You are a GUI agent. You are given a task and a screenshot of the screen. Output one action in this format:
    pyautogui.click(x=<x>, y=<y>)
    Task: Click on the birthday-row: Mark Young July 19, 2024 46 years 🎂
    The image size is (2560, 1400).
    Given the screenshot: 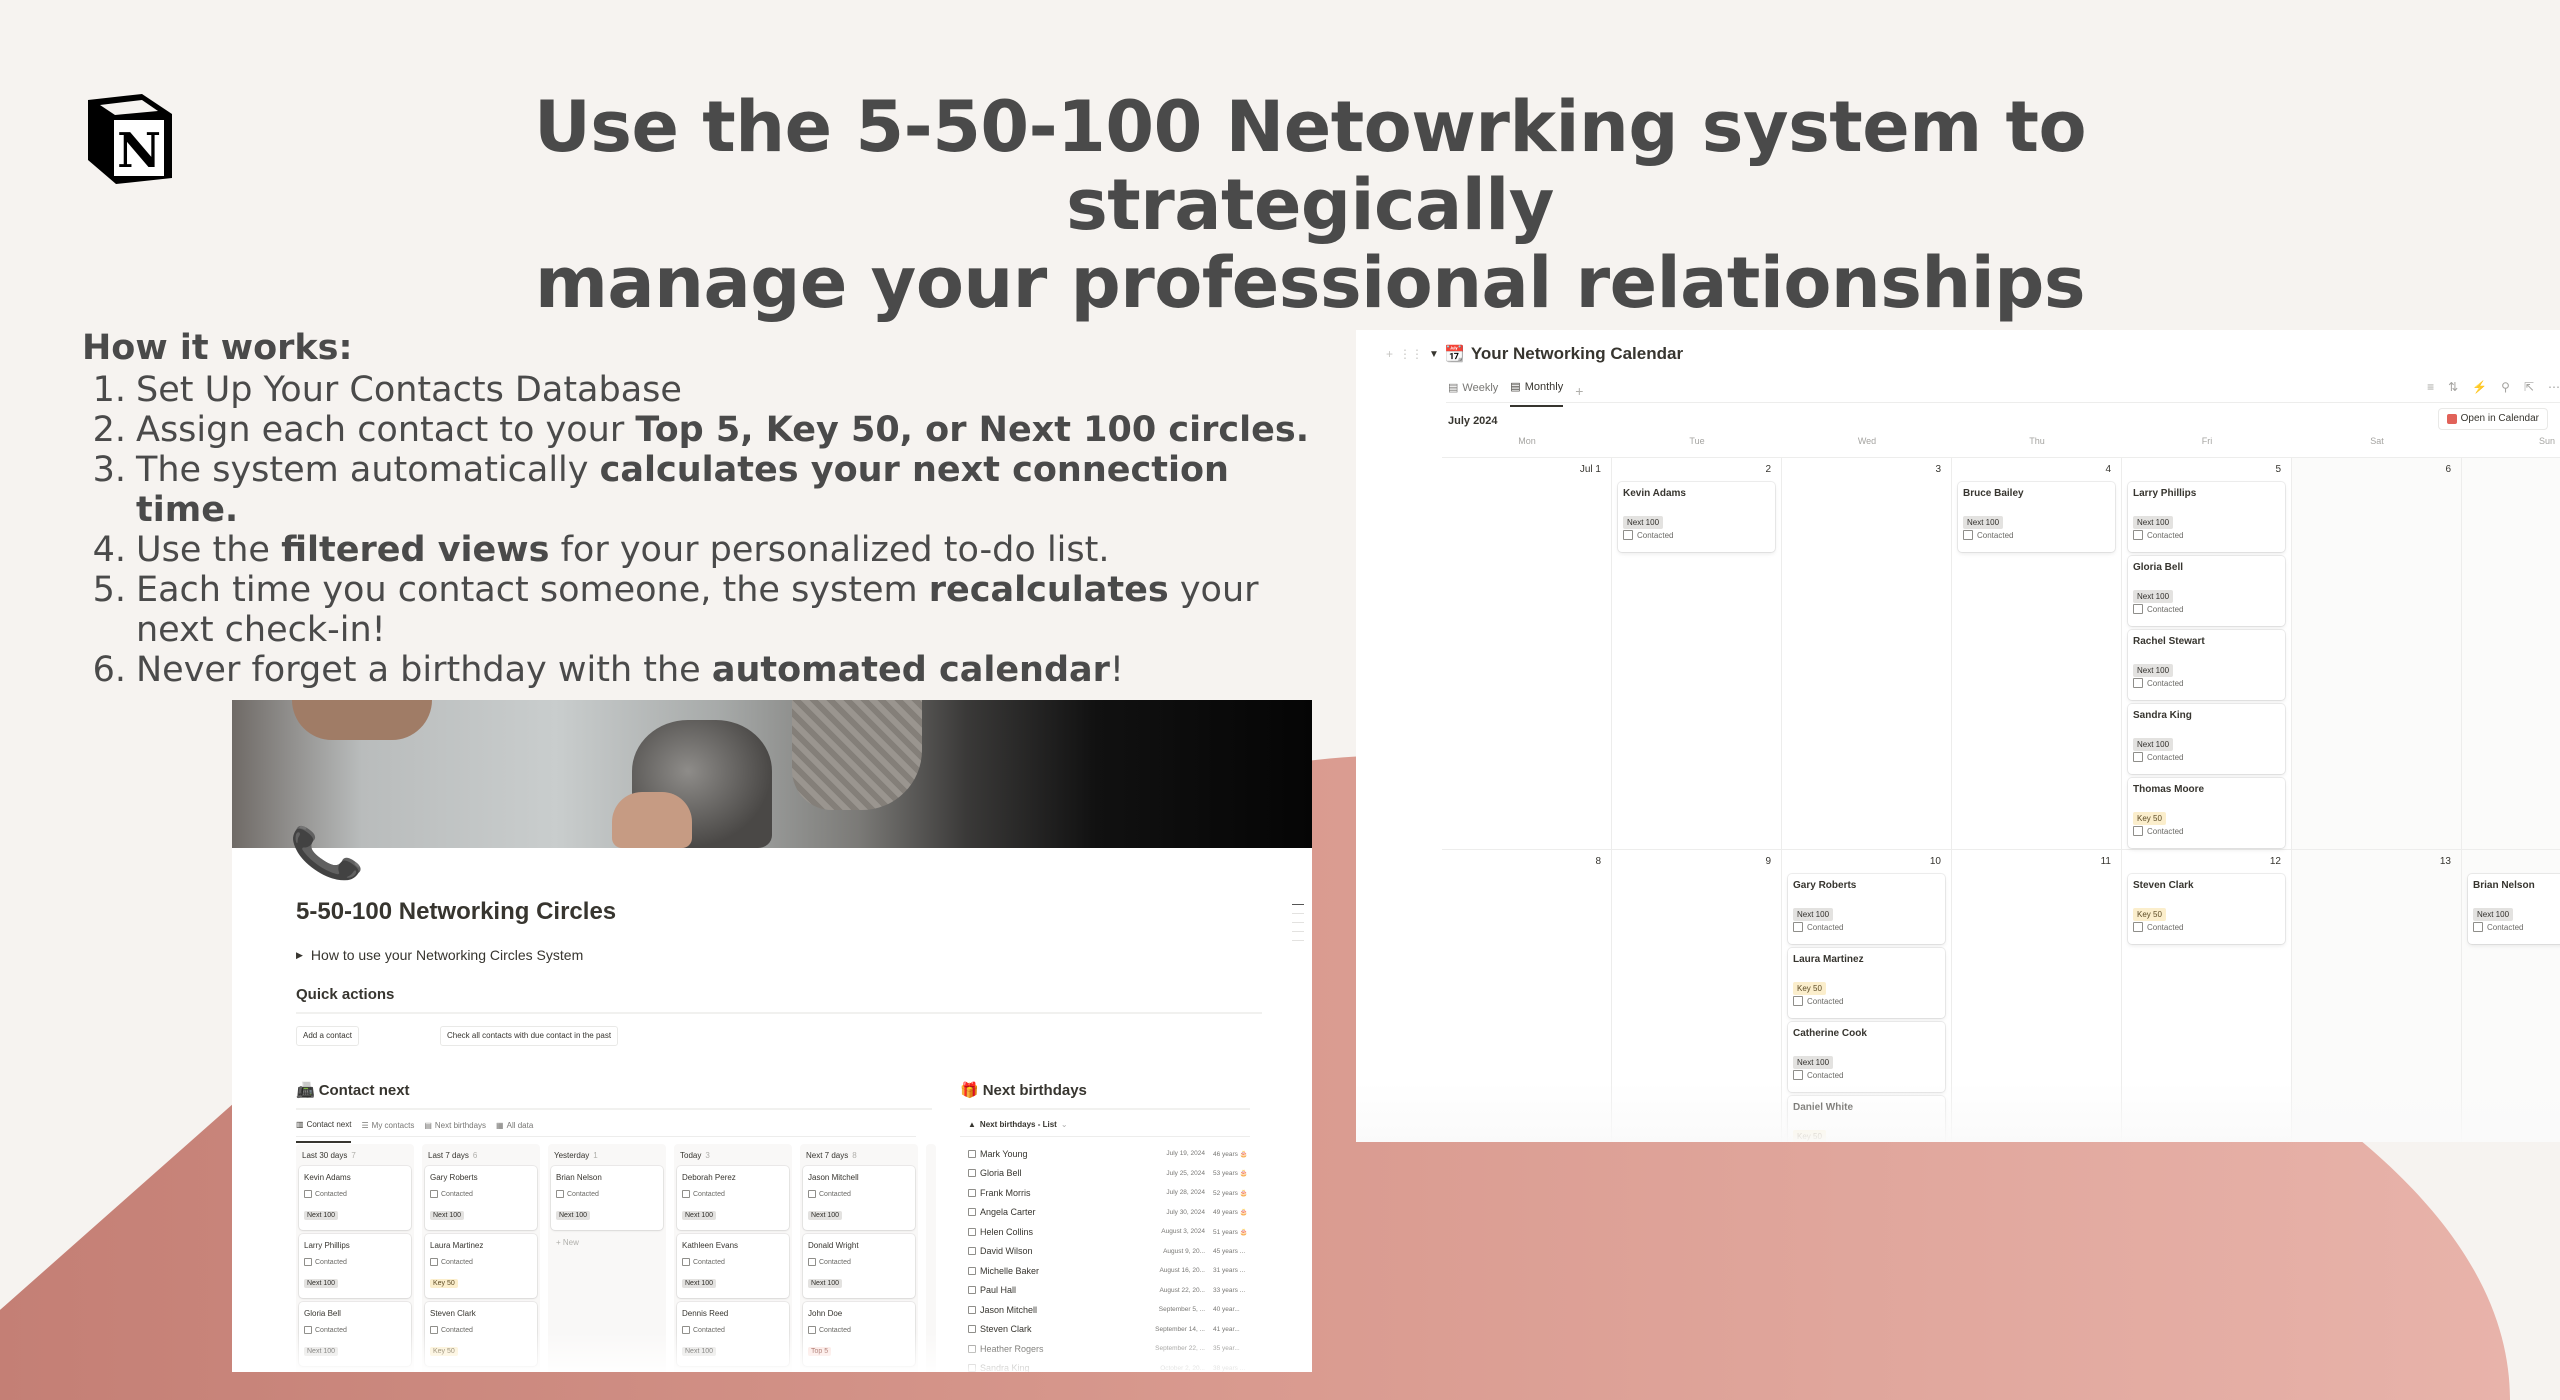 What is the action you would take?
    pyautogui.click(x=1110, y=1154)
    